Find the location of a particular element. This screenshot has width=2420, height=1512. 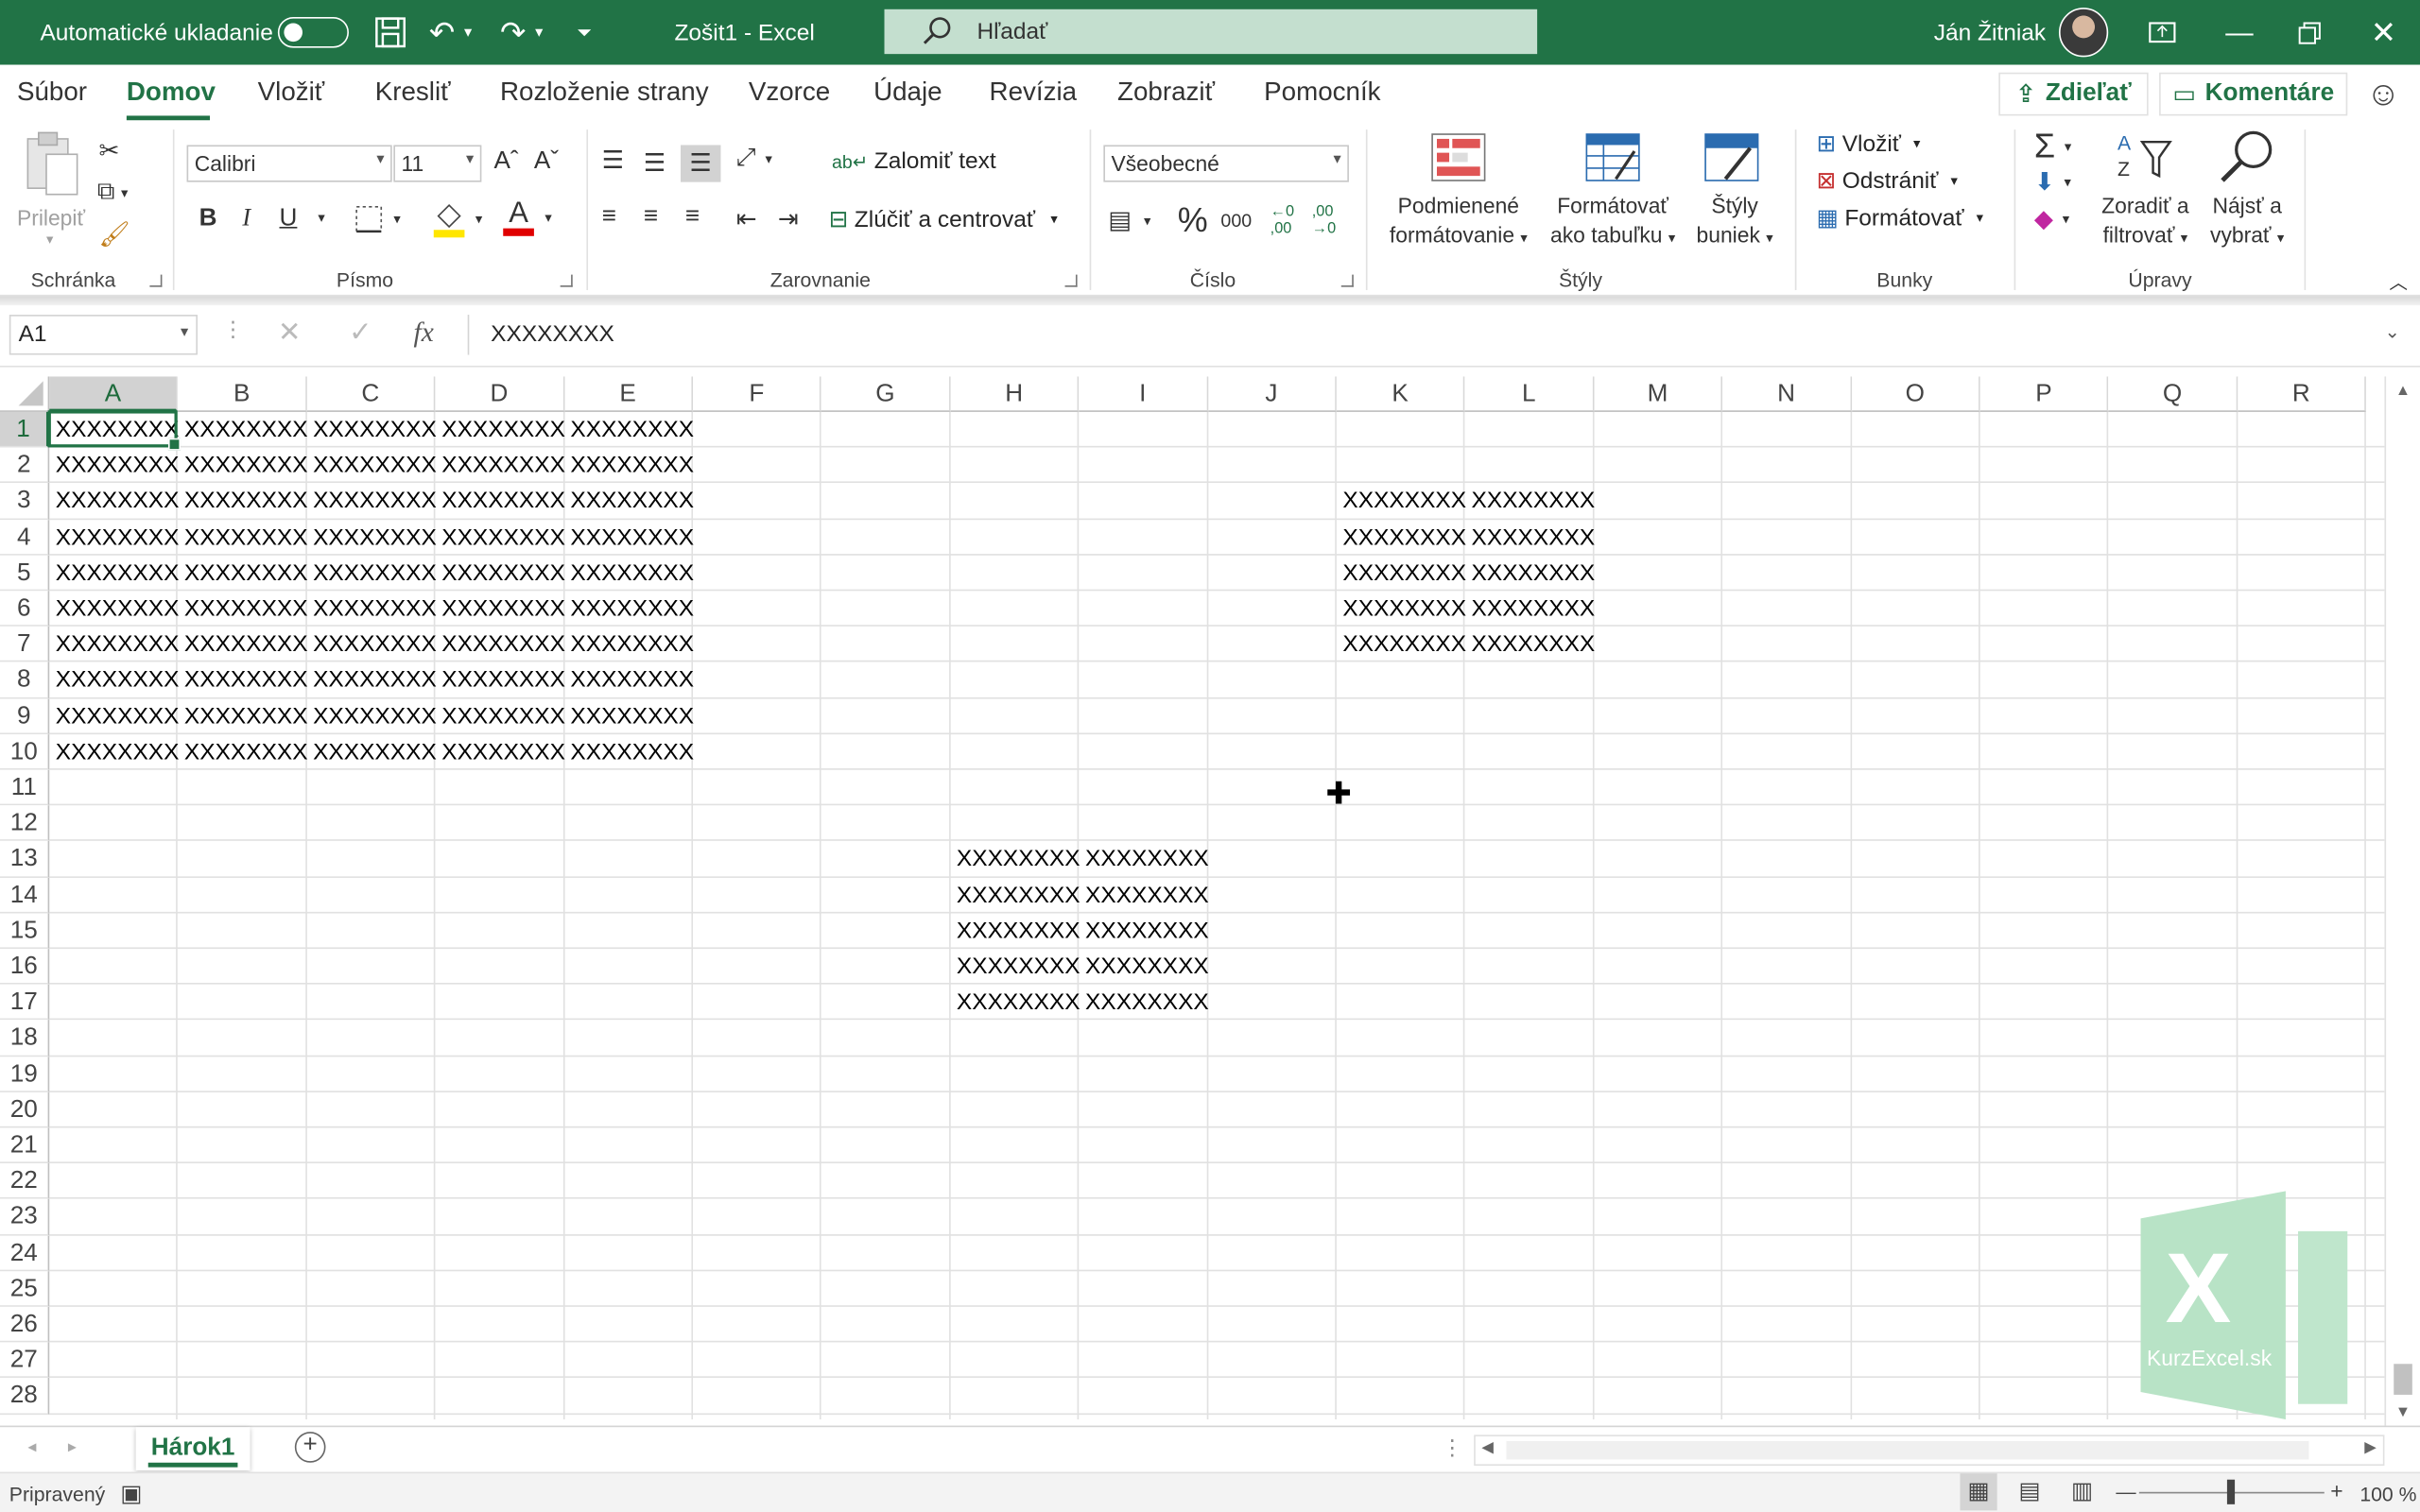

column-header-p: P is located at coordinates (2044, 394).